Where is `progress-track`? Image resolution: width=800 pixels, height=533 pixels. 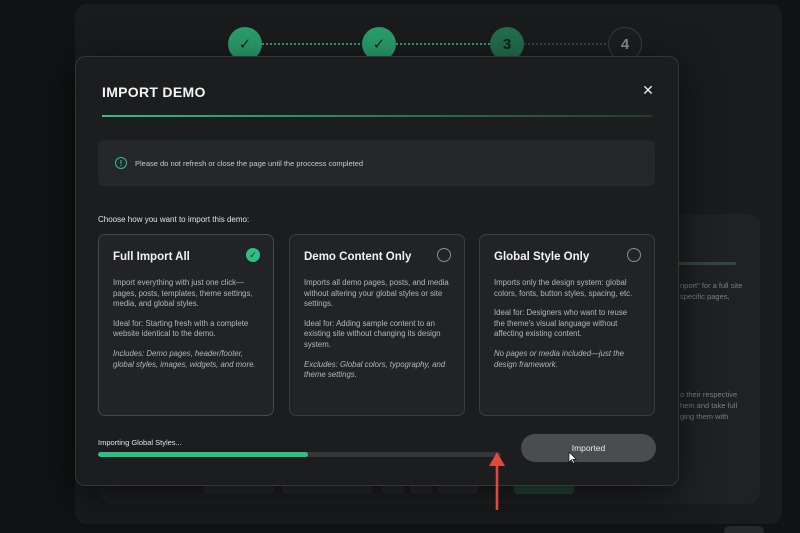
progress-track is located at coordinates (299, 454).